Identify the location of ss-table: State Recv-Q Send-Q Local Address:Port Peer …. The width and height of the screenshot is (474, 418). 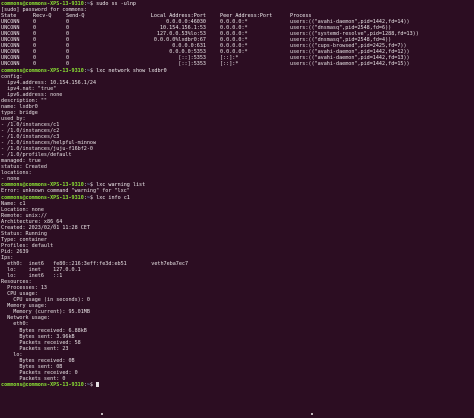
(237, 40).